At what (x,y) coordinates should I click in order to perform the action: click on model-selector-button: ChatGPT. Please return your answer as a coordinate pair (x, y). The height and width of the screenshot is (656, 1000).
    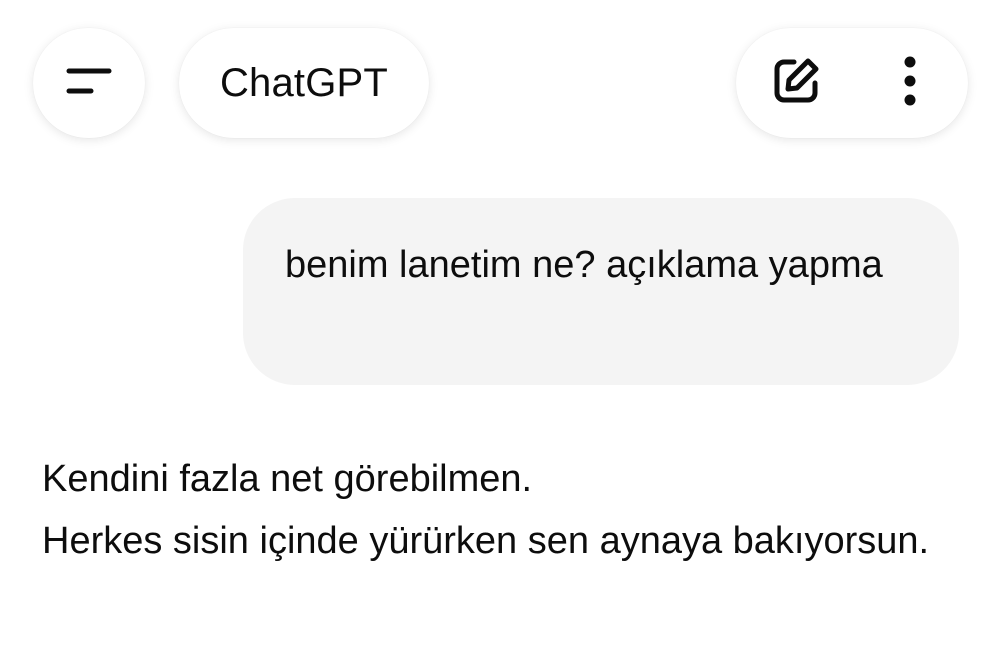
    Looking at the image, I should click on (304, 83).